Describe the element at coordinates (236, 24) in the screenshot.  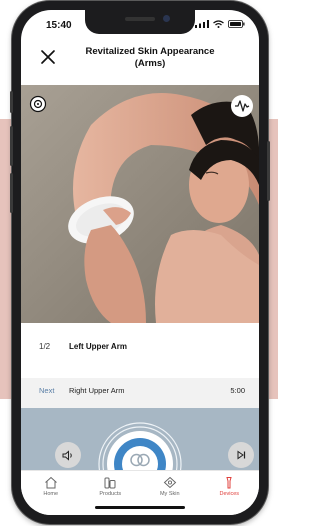
I see `battery-icon` at that location.